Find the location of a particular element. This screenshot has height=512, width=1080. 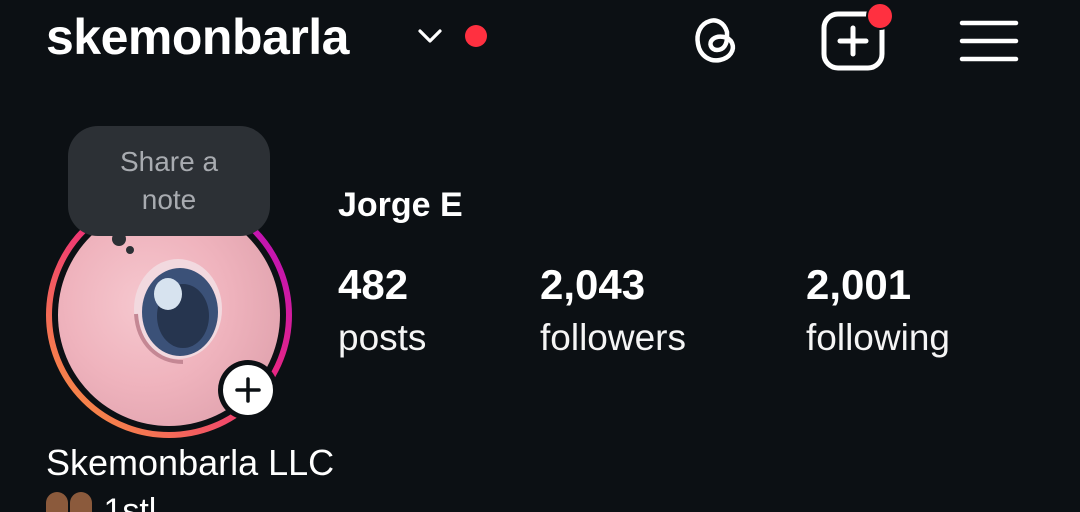

followers-label: followers is located at coordinates (613, 337).